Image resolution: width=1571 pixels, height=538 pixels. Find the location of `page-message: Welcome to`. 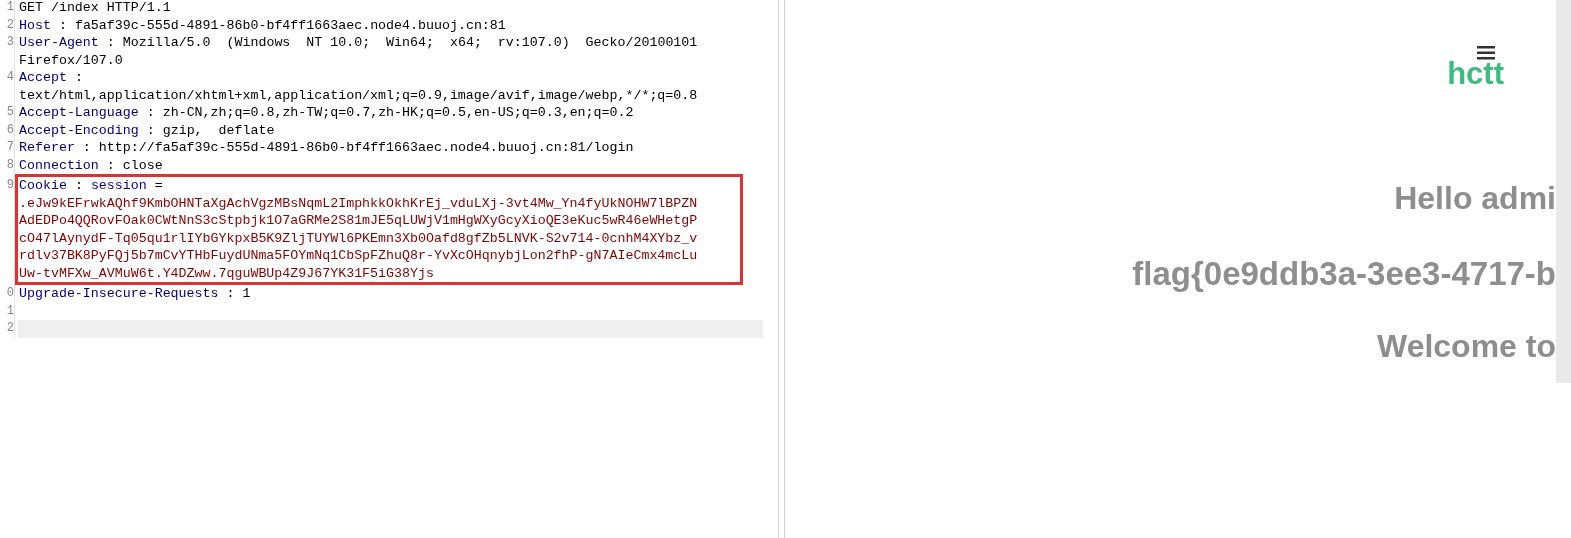

page-message: Welcome to is located at coordinates (1466, 346).